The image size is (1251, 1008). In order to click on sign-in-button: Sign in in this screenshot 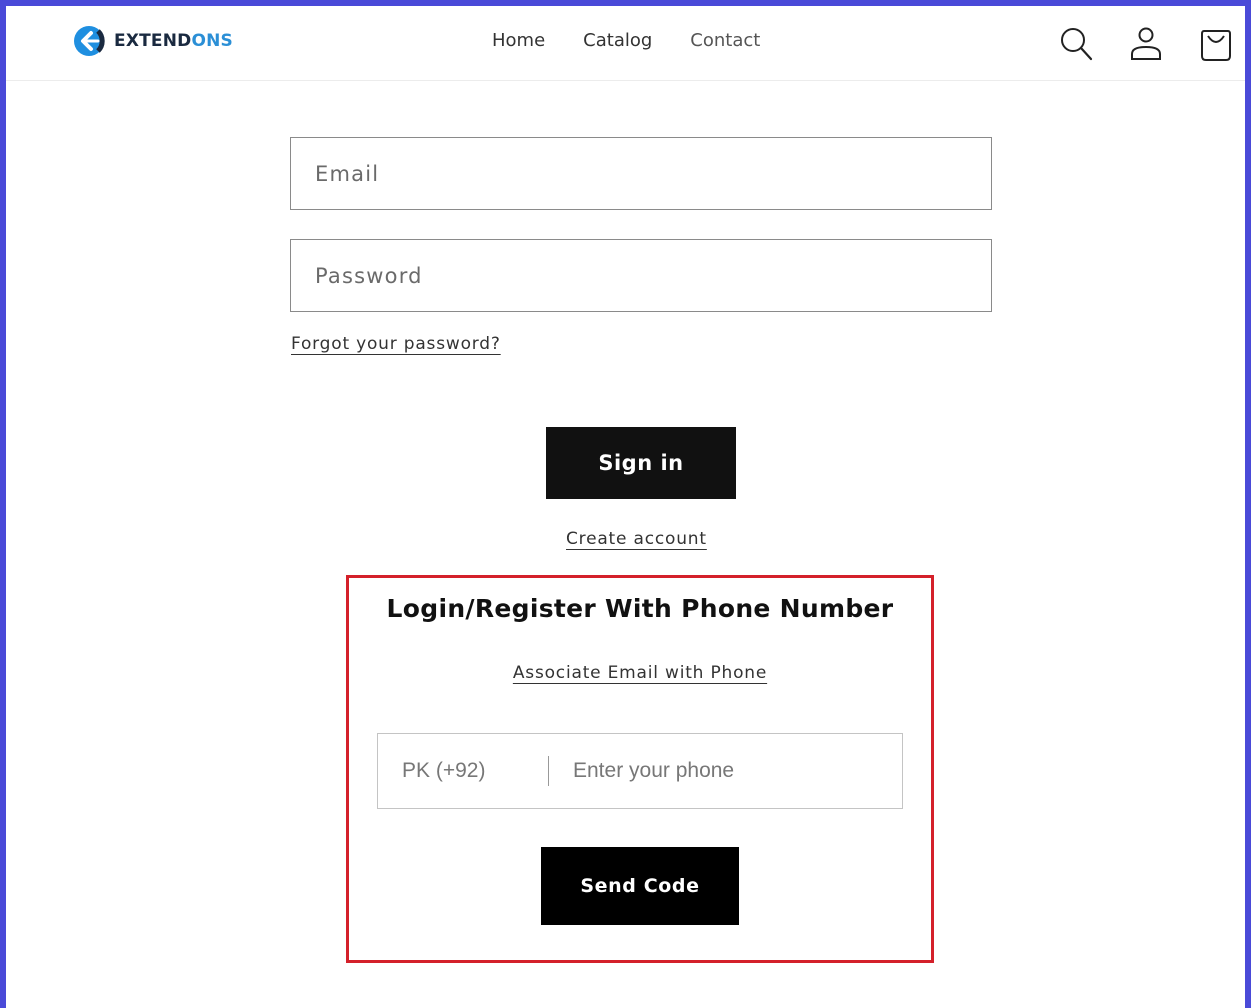, I will do `click(641, 463)`.